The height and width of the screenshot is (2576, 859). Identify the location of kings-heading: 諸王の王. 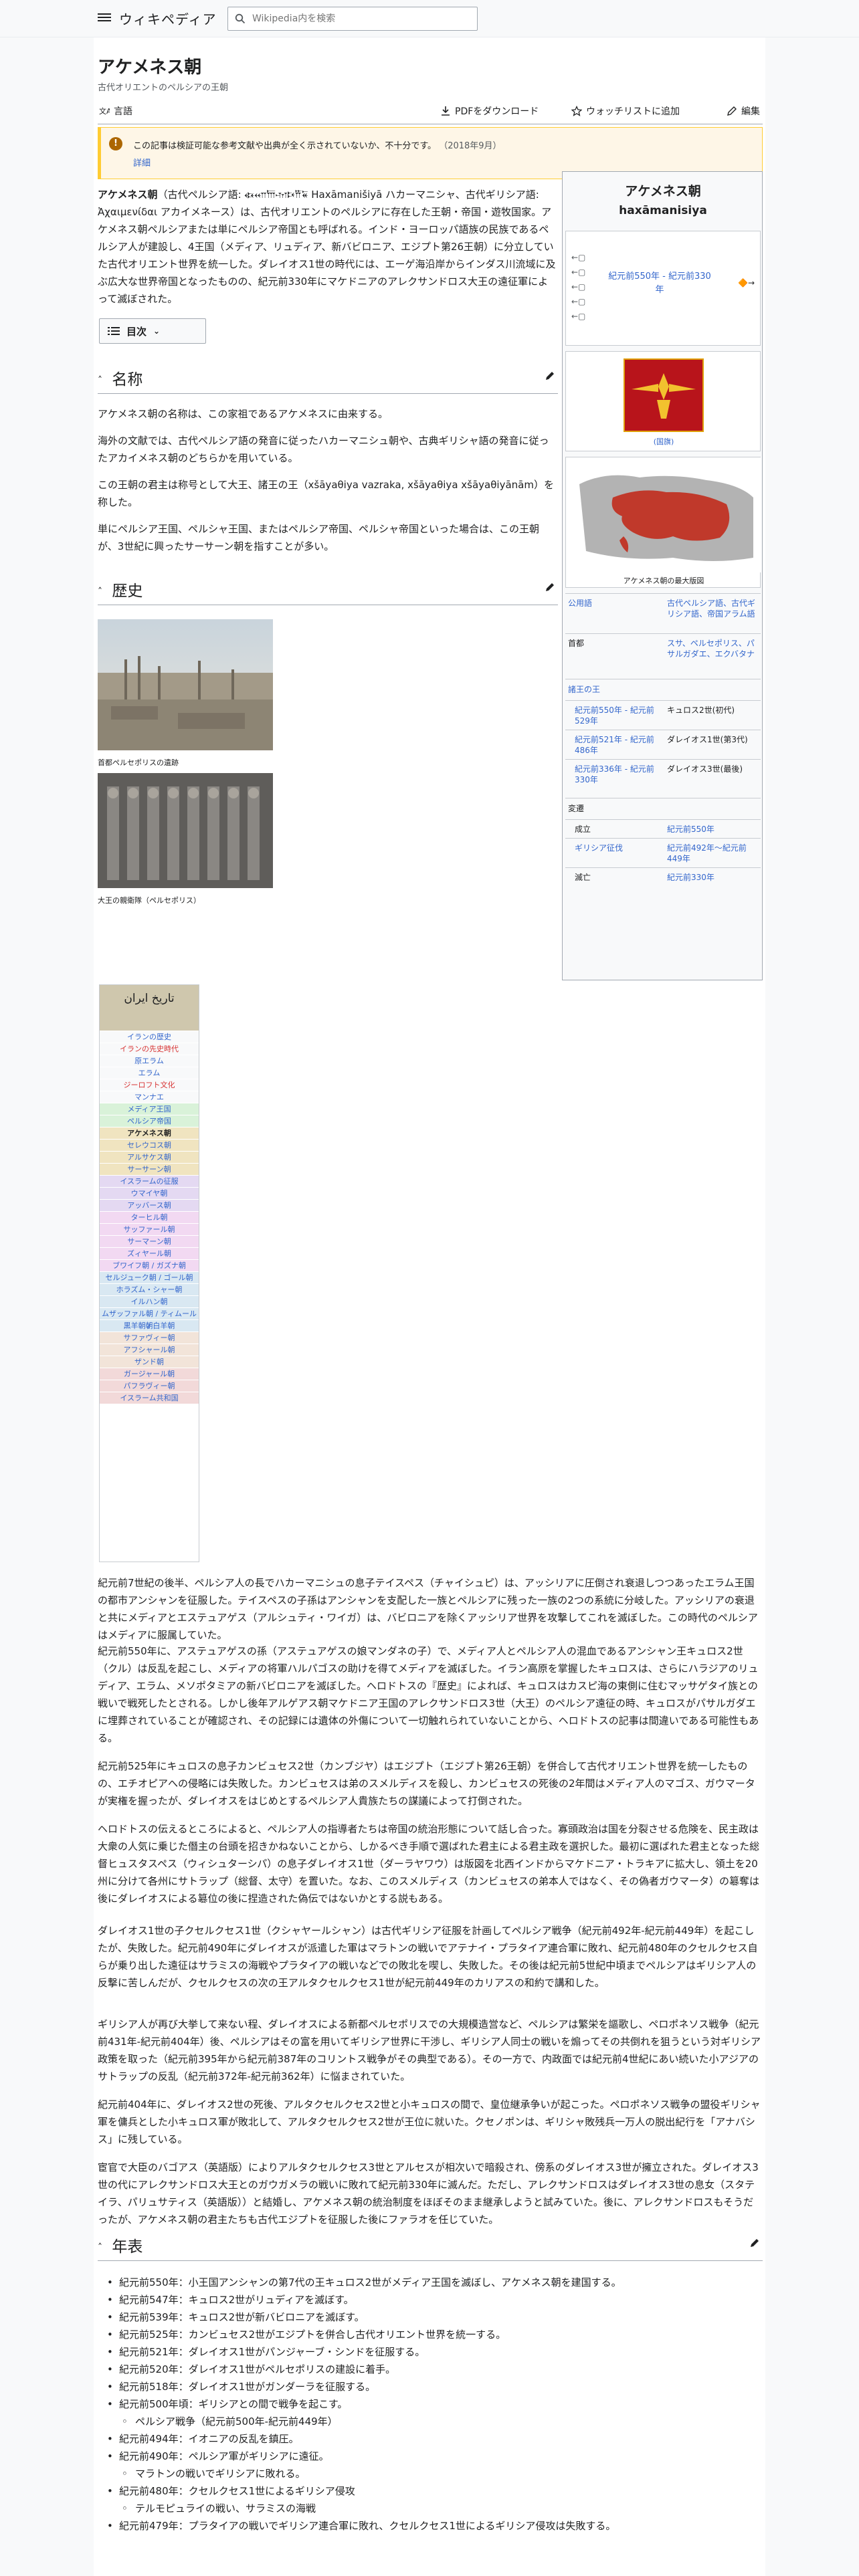
(663, 689).